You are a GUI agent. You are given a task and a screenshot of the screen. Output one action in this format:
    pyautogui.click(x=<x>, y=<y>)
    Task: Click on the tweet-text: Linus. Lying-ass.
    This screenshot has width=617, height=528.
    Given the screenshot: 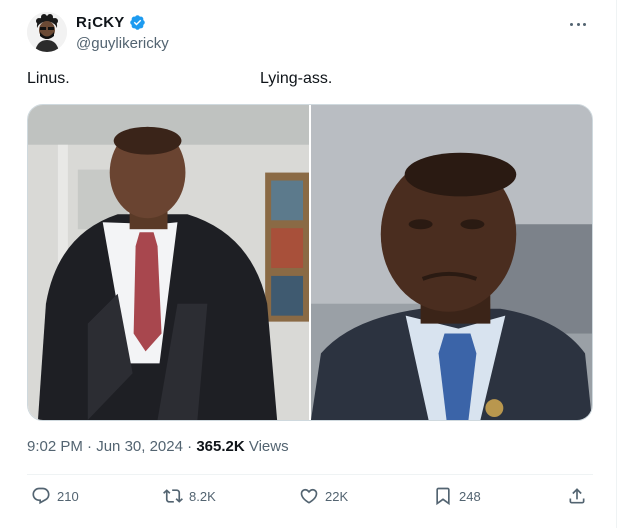 What is the action you would take?
    pyautogui.click(x=307, y=81)
    